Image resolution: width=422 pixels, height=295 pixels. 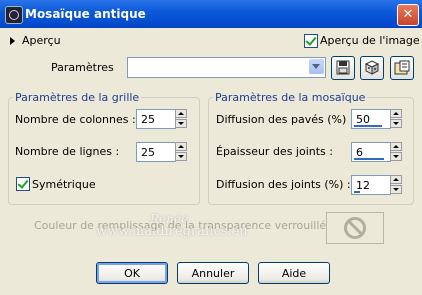 I want to click on grout-diffusion-label: Diffusion des joints (%) :, so click(x=283, y=184).